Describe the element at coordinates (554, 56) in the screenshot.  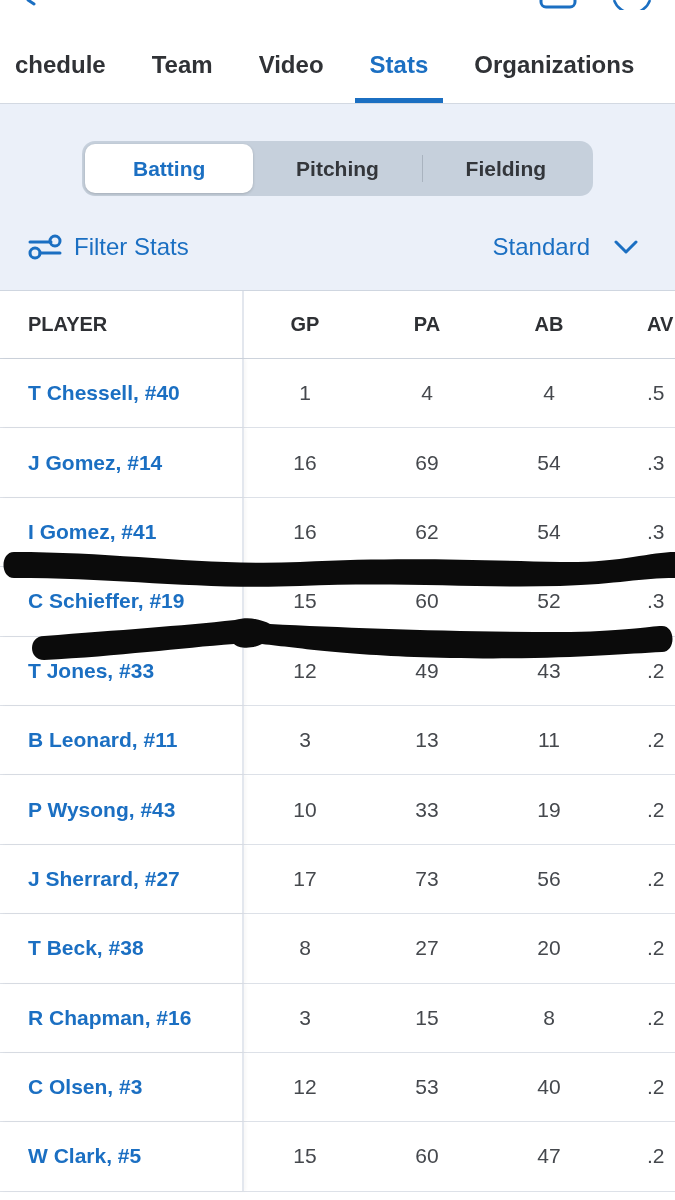
I see `nav-tab: Organizations` at that location.